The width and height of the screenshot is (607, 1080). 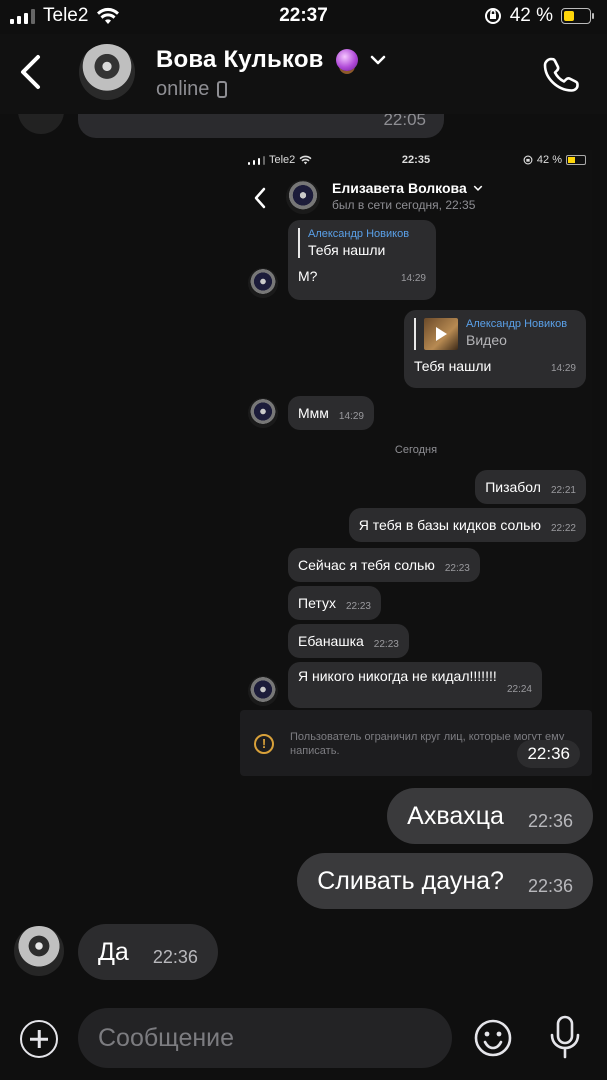 I want to click on message-time: 22:05, so click(x=404, y=121).